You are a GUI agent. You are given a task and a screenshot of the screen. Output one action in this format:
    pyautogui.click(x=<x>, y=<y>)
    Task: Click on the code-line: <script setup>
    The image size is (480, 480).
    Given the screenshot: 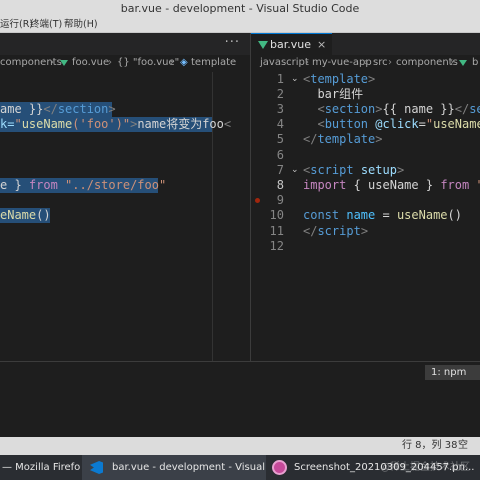 What is the action you would take?
    pyautogui.click(x=353, y=170)
    